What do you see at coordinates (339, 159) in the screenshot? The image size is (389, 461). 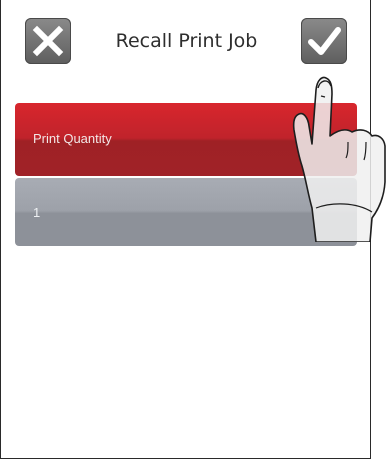 I see `pointing-hand-icon` at bounding box center [339, 159].